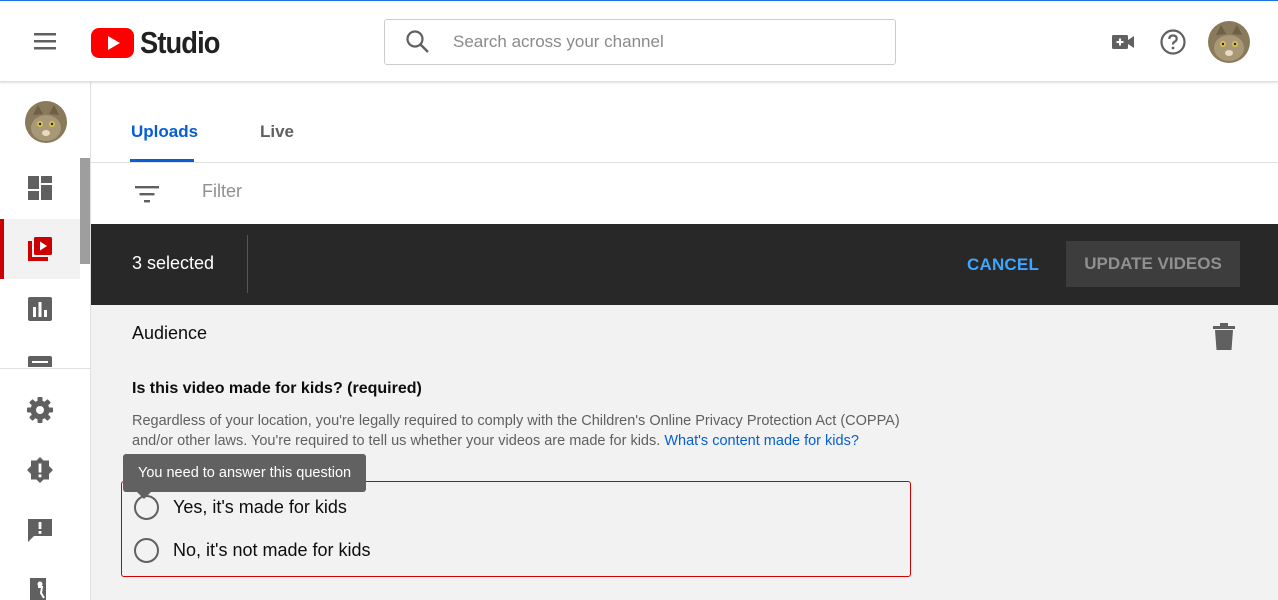 The height and width of the screenshot is (600, 1278). I want to click on update-videos-button: UPDATE VIDEOS, so click(1153, 264).